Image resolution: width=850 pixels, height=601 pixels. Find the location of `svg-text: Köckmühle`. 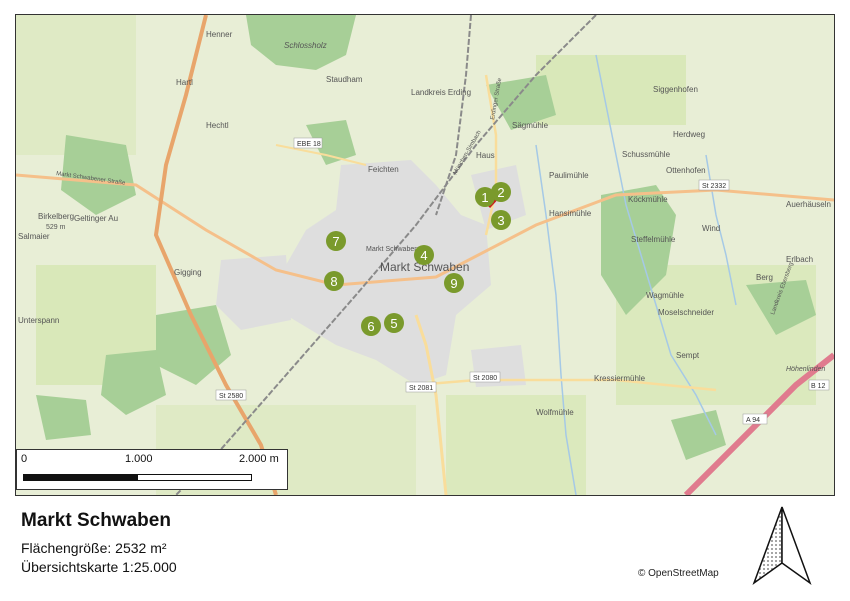

svg-text: Köckmühle is located at coordinates (648, 199).